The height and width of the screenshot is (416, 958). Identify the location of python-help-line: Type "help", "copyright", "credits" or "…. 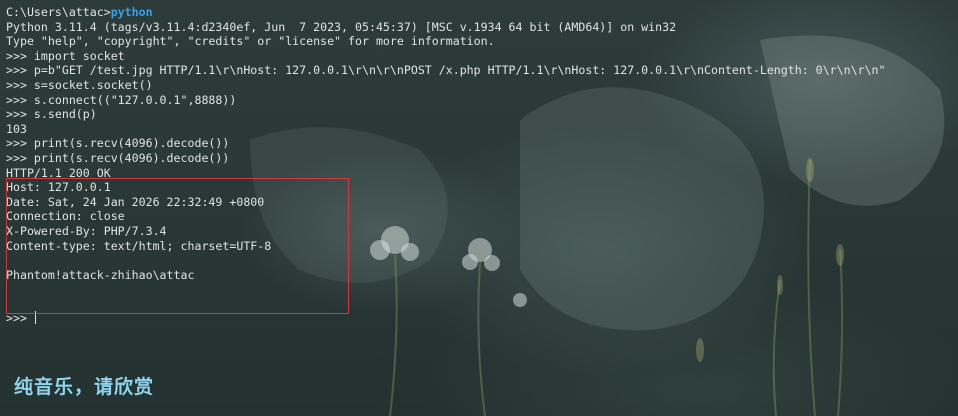
(250, 41).